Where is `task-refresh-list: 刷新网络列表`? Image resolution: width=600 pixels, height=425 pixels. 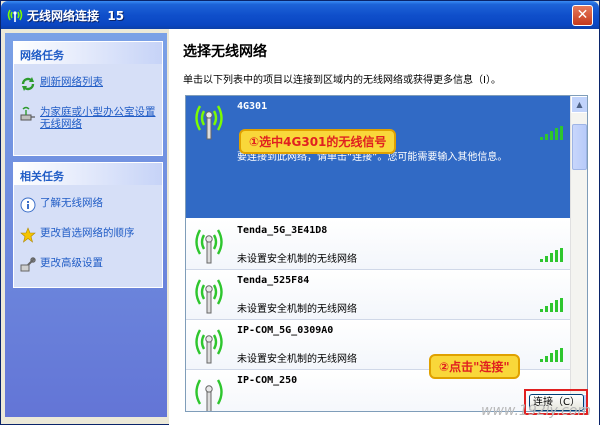
task-refresh-list: 刷新网络列表 is located at coordinates (88, 83).